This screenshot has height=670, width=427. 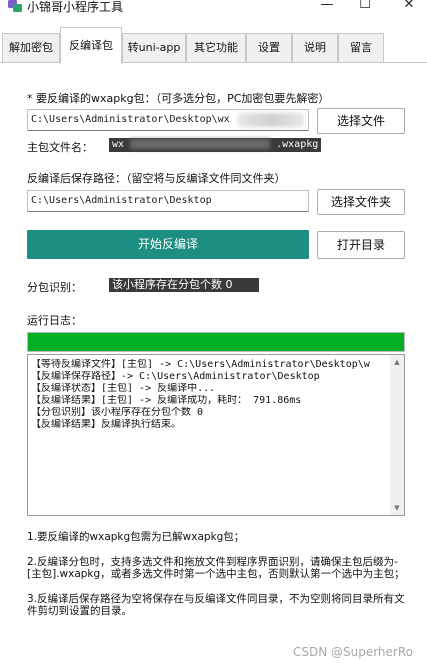 I want to click on scroll-up-arrow-icon: ▲, so click(x=397, y=362).